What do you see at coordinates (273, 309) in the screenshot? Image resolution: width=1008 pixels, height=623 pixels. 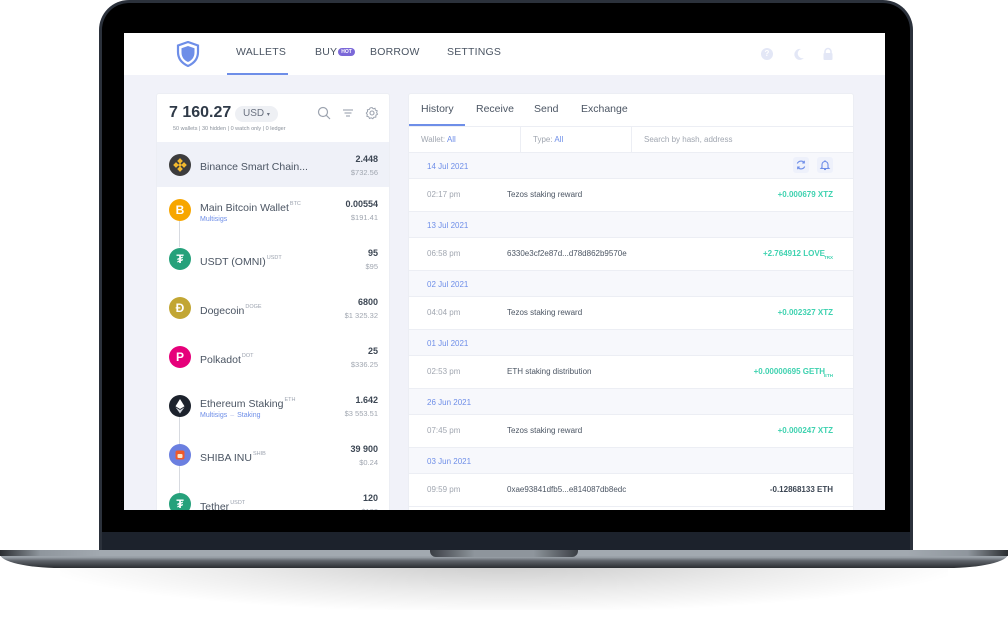 I see `wallet-row: Ð DogecoinDOGE 6800 $1 325.32` at bounding box center [273, 309].